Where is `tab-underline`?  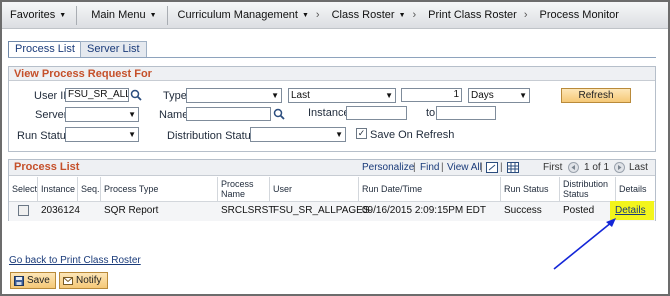 tab-underline is located at coordinates (332, 57).